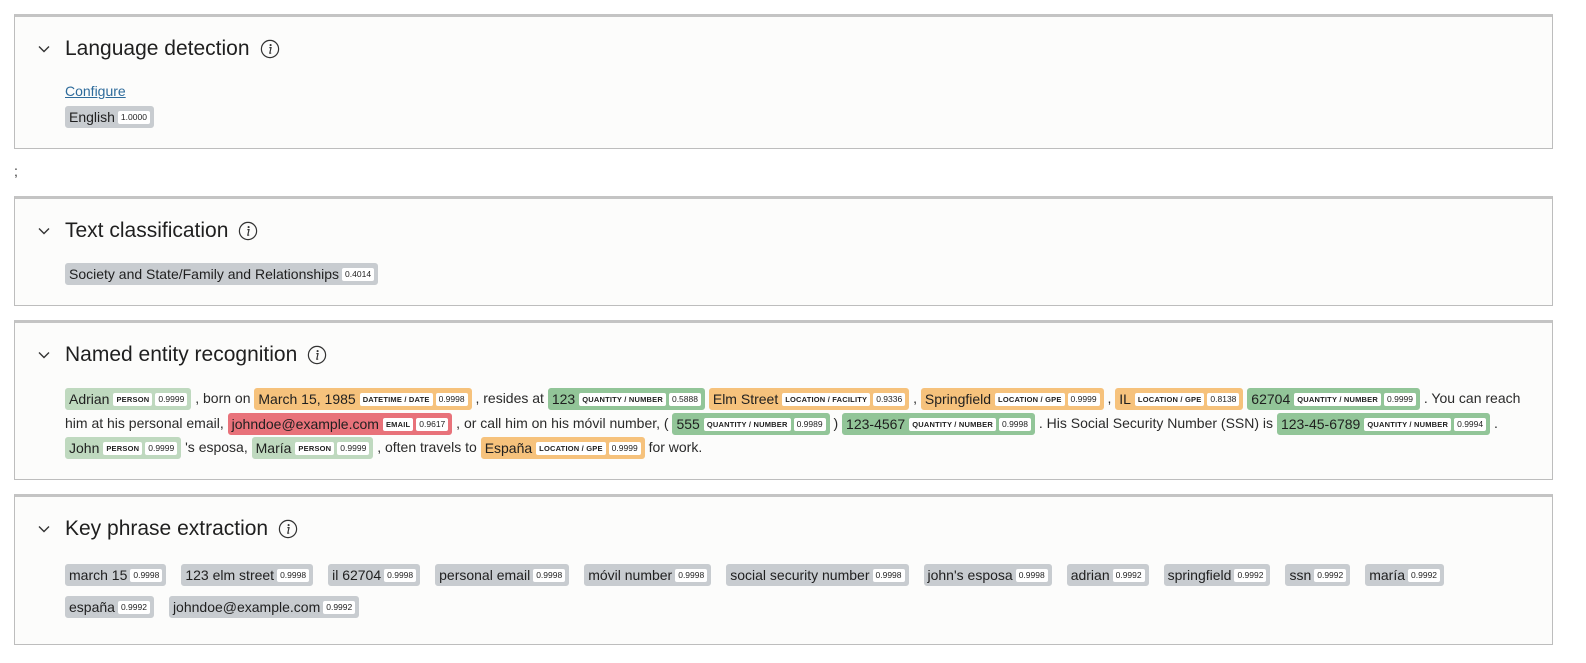 Image resolution: width=1586 pixels, height=663 pixels. I want to click on key-phrase-tag: social security number 0.9998, so click(817, 575).